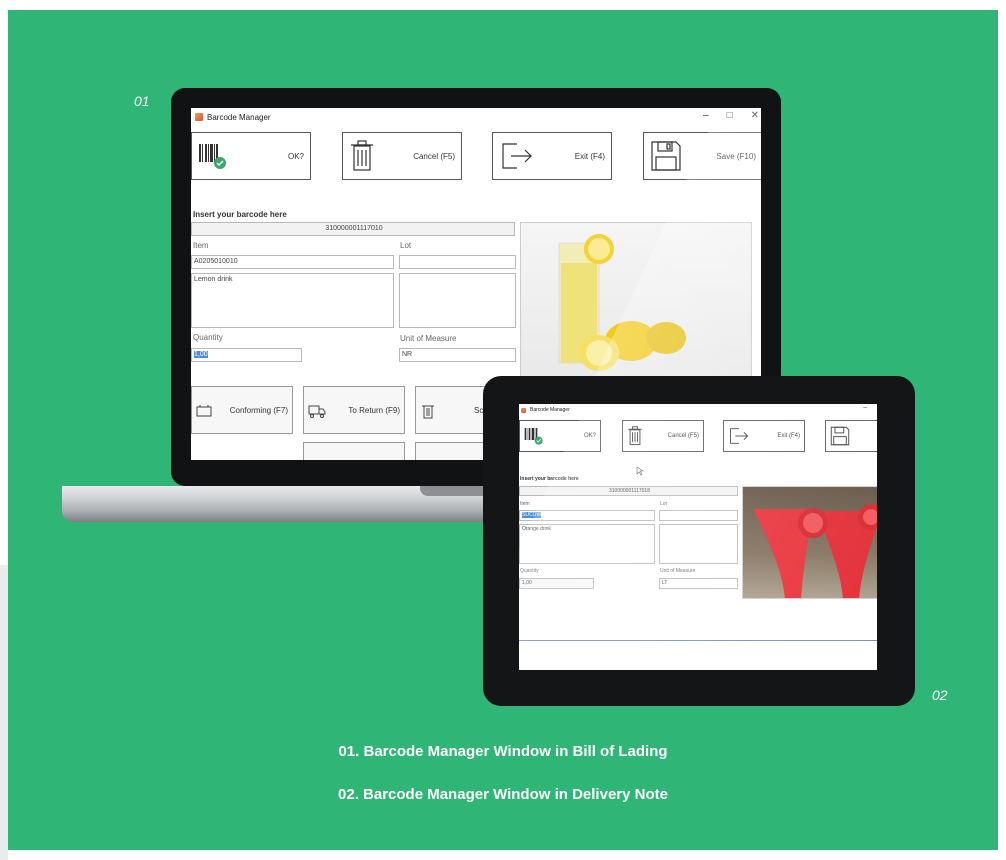  Describe the element at coordinates (549, 479) in the screenshot. I see `tablet-barcode-header: Insert your barcode here` at that location.